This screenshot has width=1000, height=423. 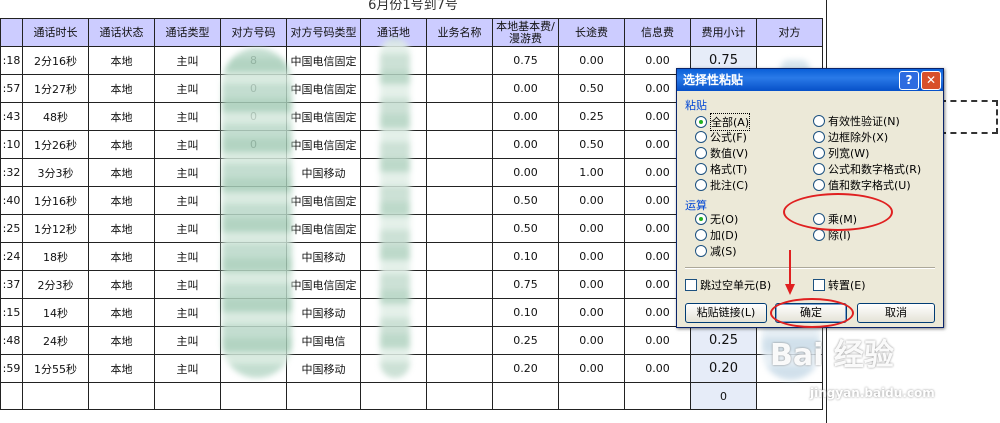 I want to click on cell-time: :37, so click(x=11, y=284).